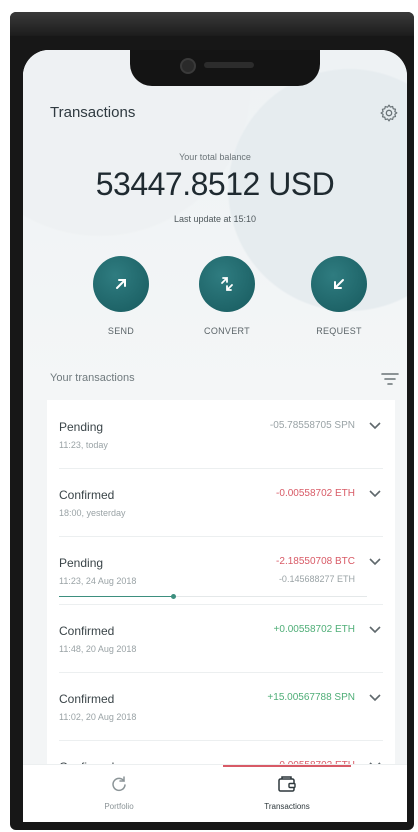  I want to click on balance-label: Your total balance, so click(215, 157).